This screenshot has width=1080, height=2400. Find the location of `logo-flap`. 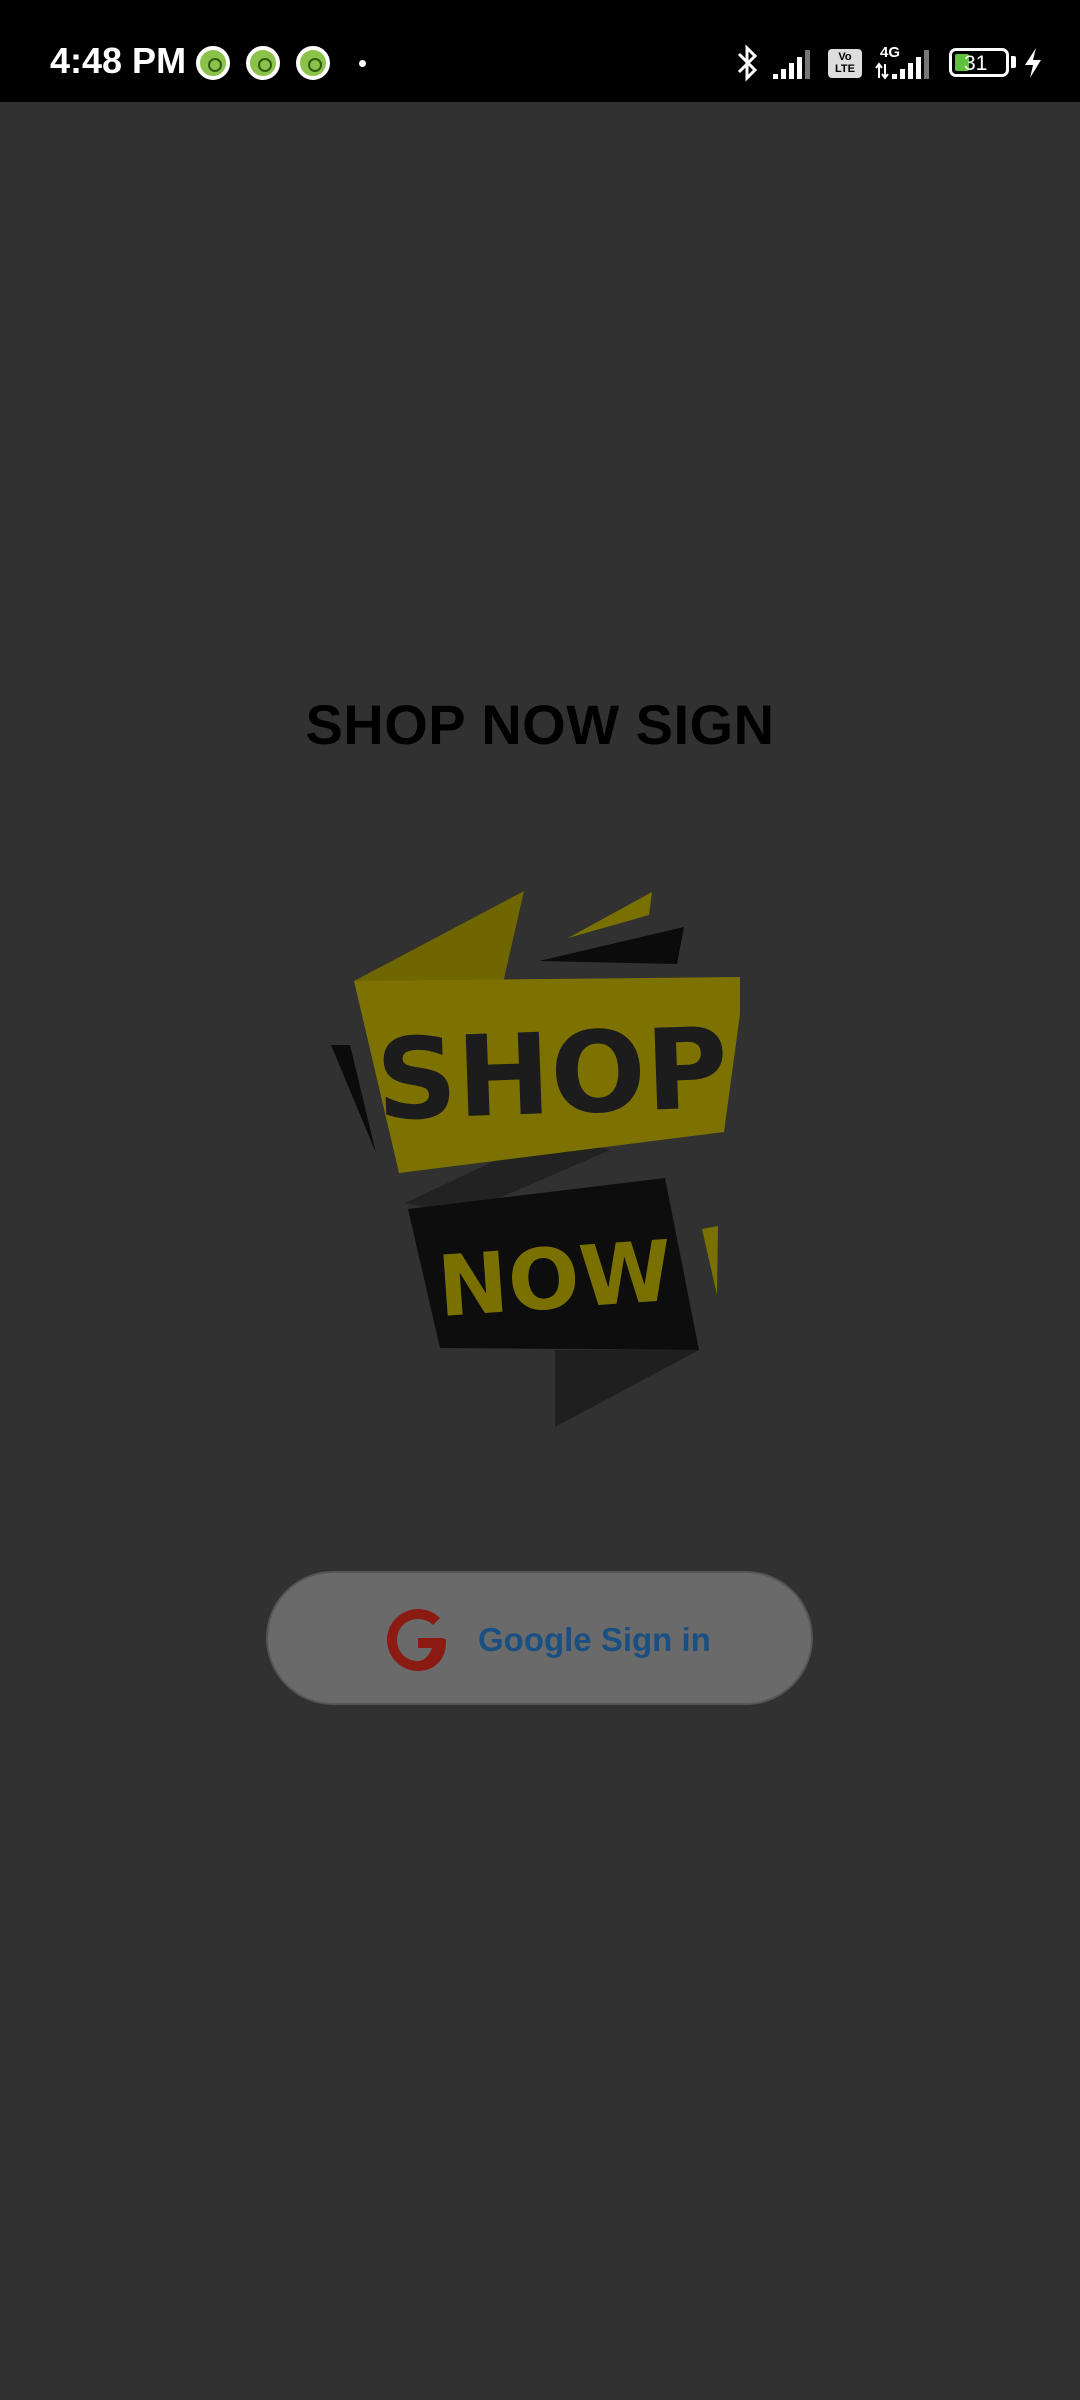

logo-flap is located at coordinates (439, 937).